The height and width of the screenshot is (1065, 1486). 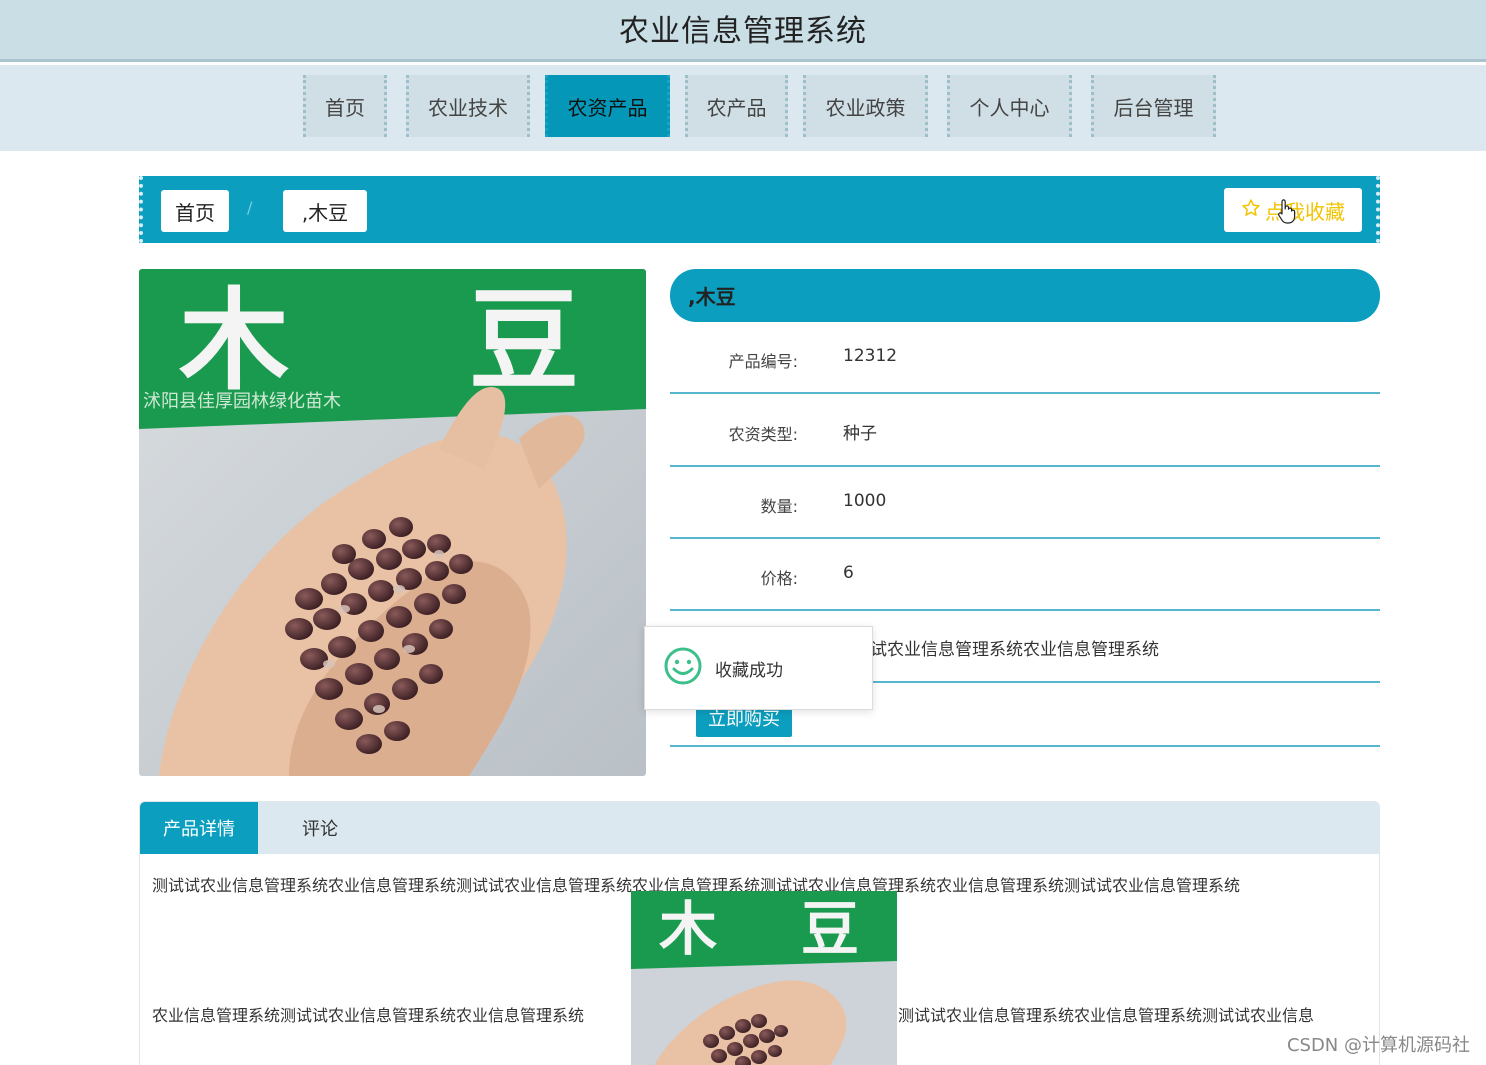 I want to click on tab-header: 产品详情 评论, so click(x=759, y=828).